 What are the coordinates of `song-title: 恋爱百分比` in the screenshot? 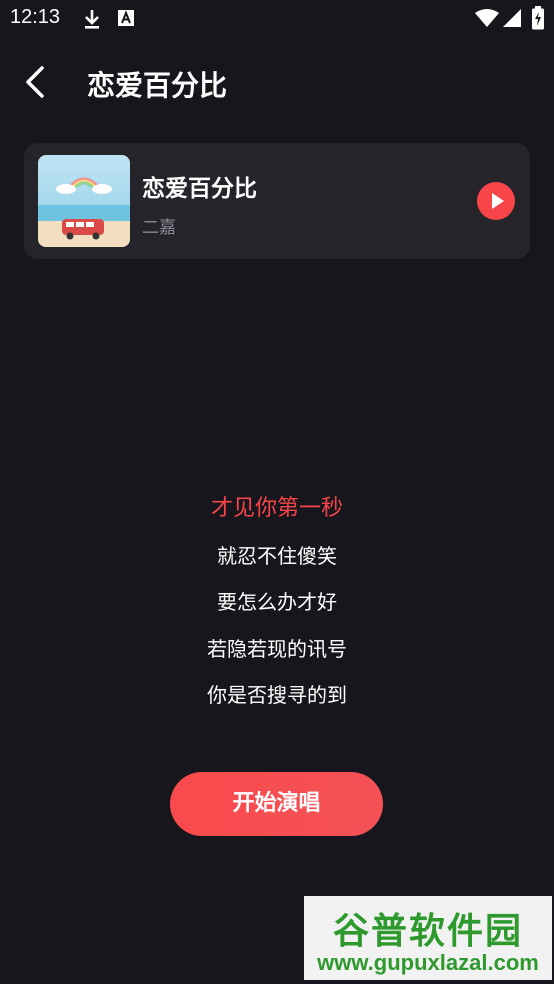 It's located at (199, 189).